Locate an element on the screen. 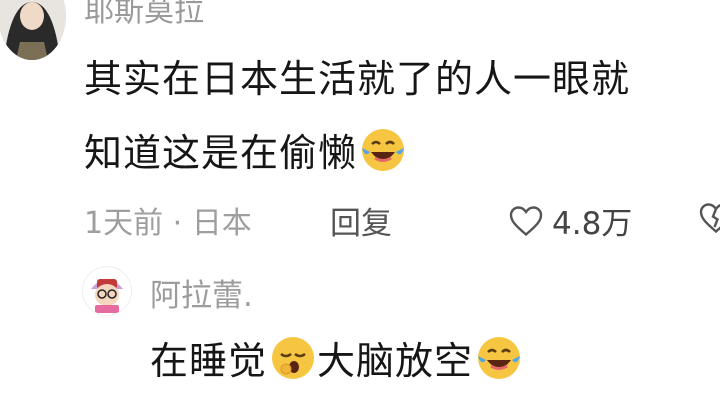 This screenshot has height=405, width=720. heart-icon is located at coordinates (526, 220).